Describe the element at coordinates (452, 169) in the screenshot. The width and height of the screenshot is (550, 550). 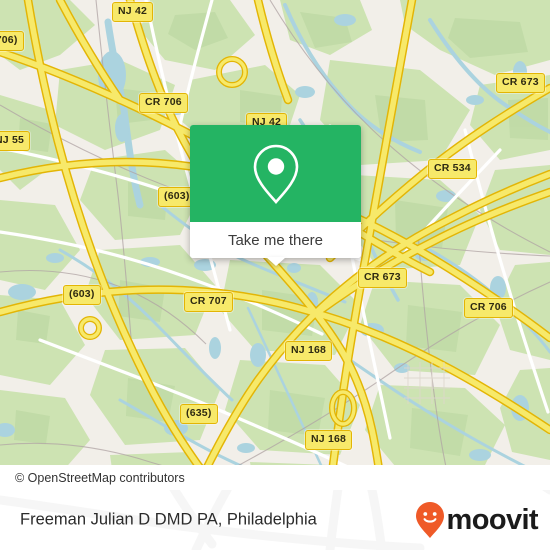
I see `shield-cr-534-east: CR 534` at that location.